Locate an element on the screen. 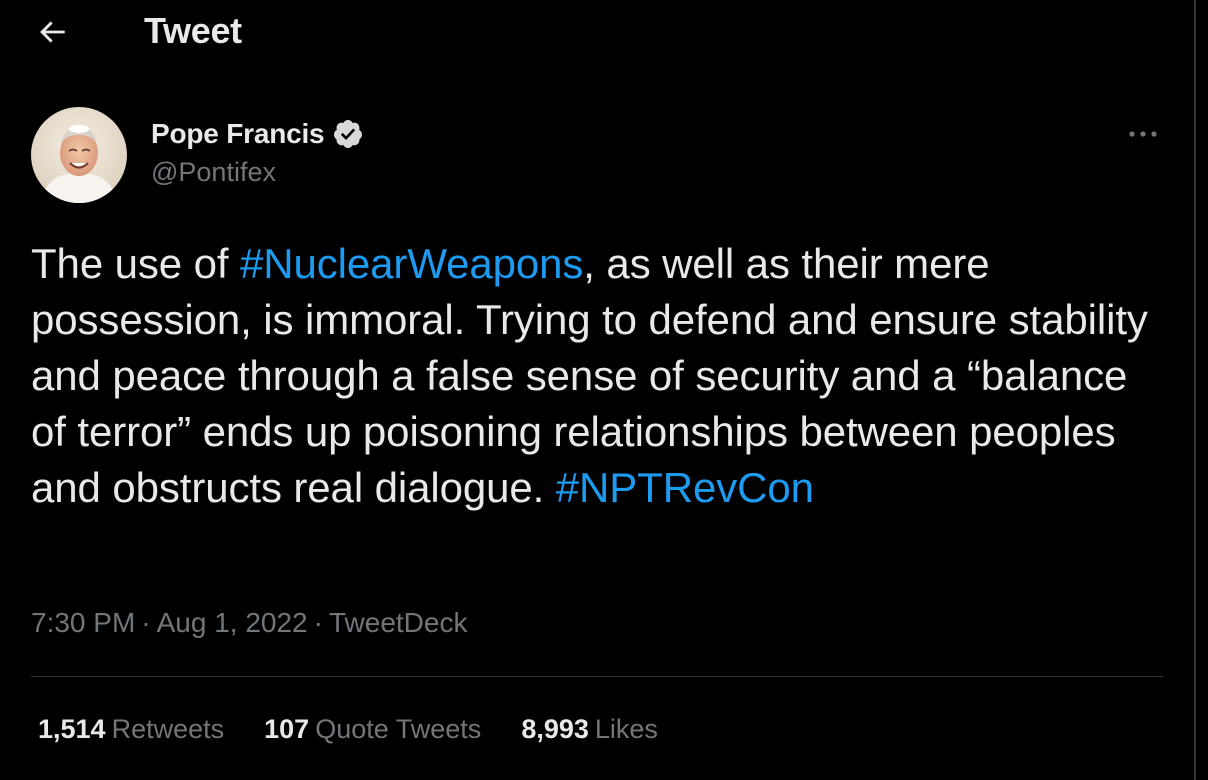 The image size is (1208, 780). tweet-meta: 7:30 PM · Aug 1, 2022 · TweetDeck is located at coordinates (249, 623).